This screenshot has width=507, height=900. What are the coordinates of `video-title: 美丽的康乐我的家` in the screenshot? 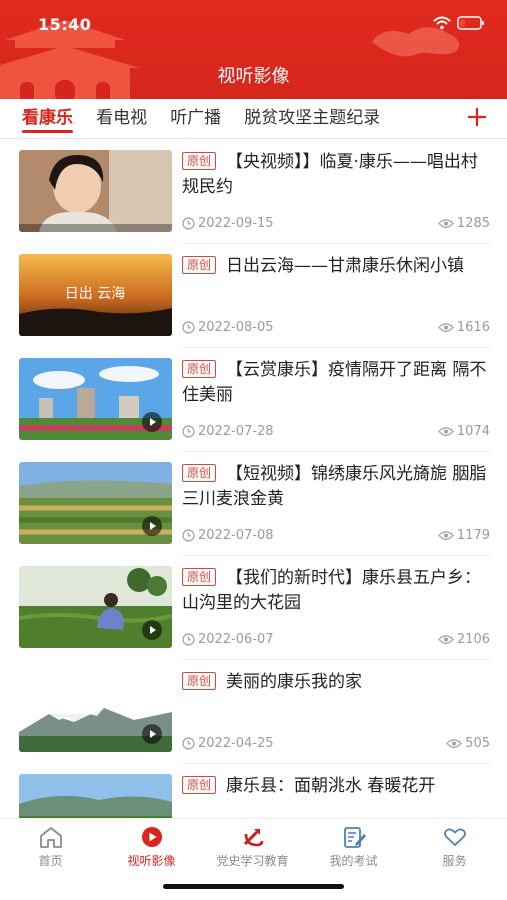 It's located at (294, 682).